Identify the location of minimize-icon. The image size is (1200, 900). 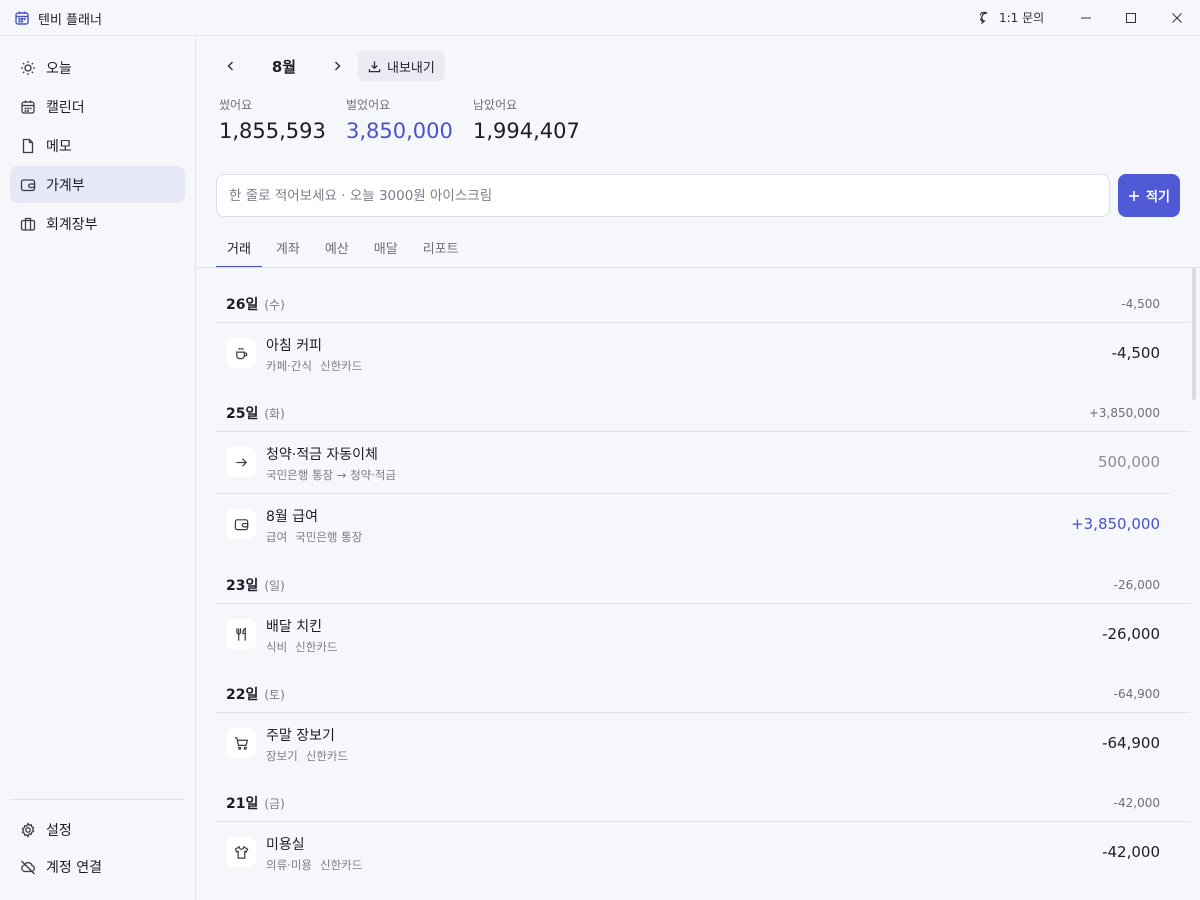
(1086, 18).